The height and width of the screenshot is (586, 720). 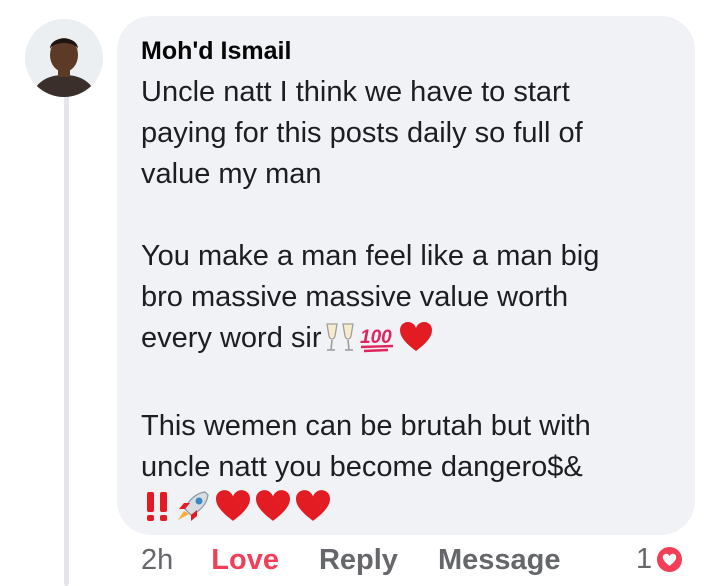 I want to click on comment-line: paying for this posts daily so full of, so click(x=362, y=133).